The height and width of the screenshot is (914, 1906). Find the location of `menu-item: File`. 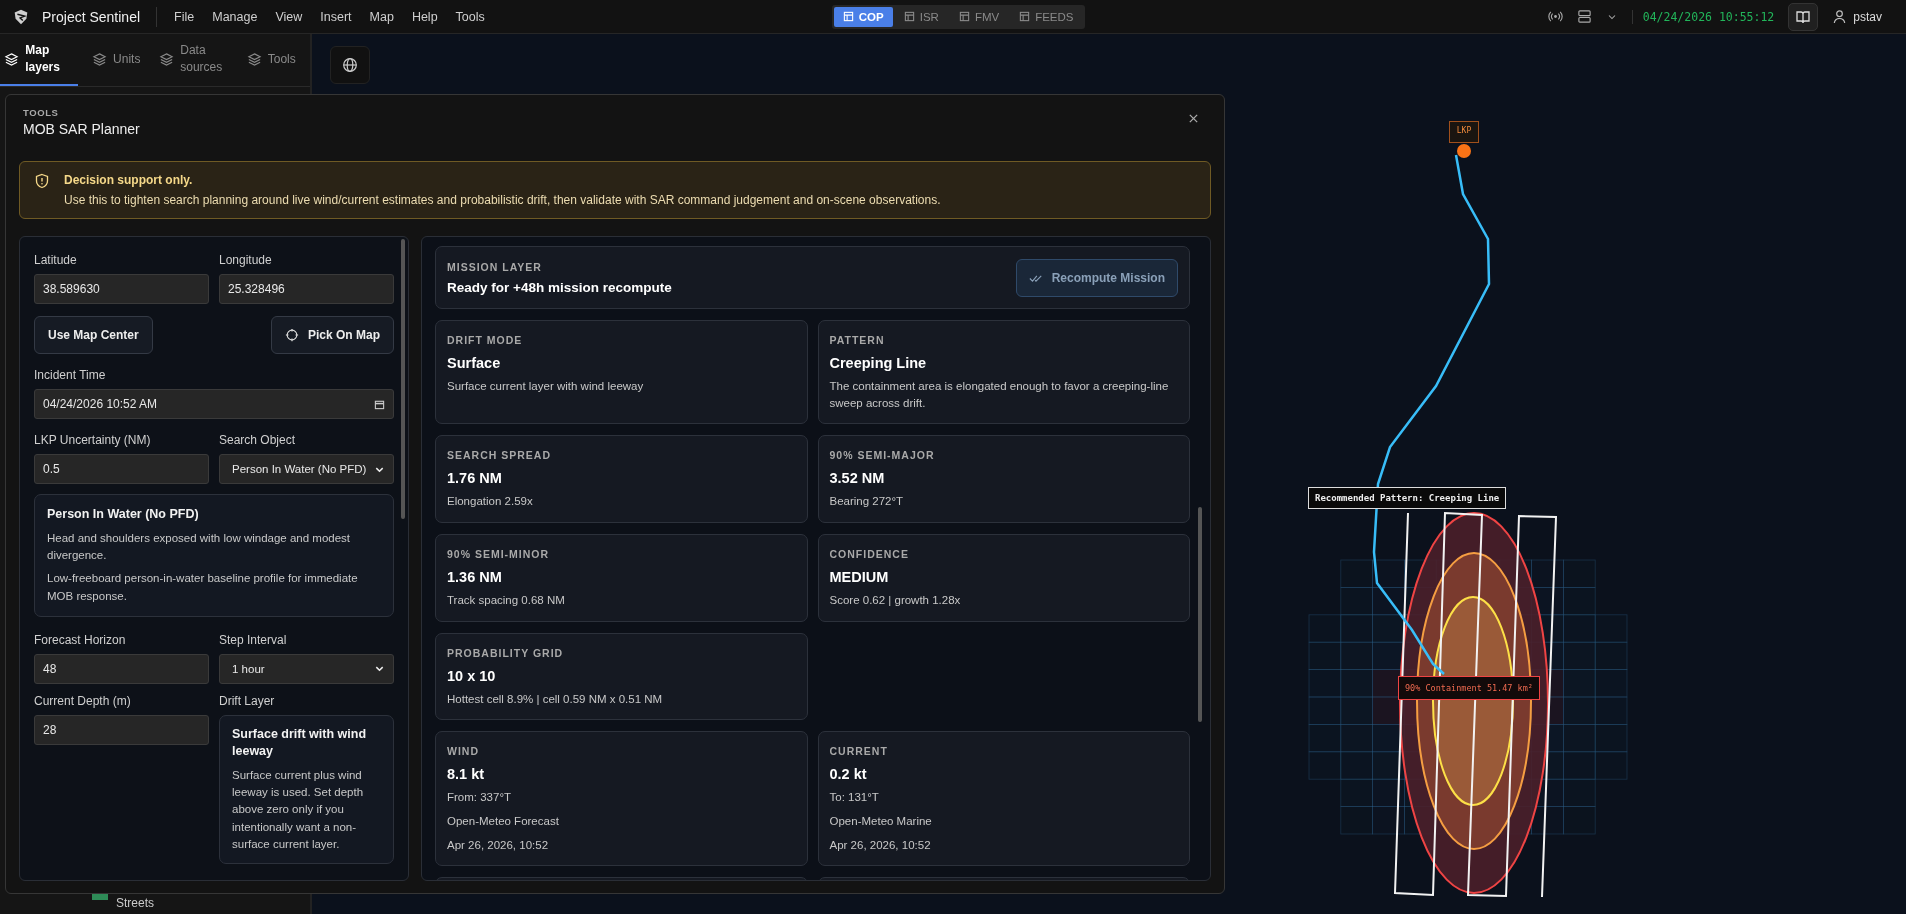

menu-item: File is located at coordinates (184, 16).